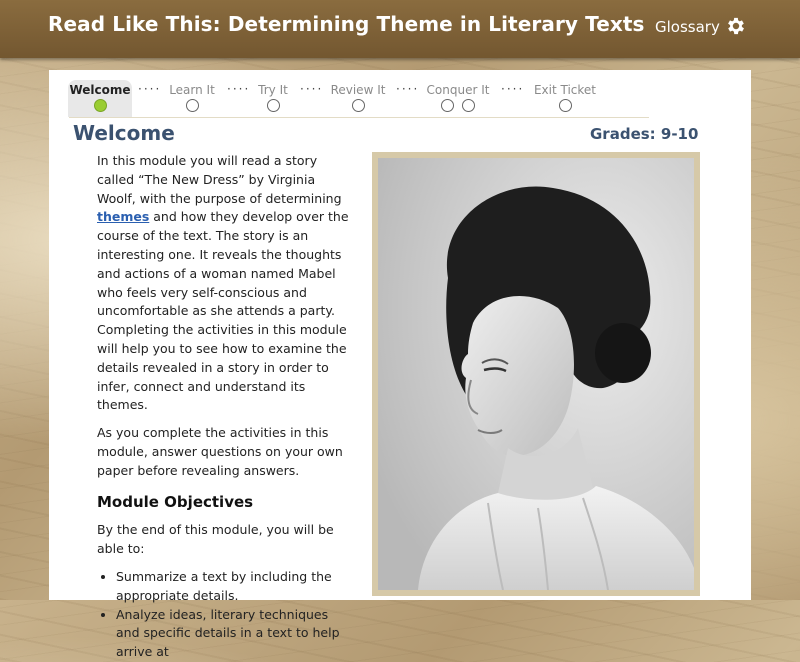 This screenshot has width=800, height=662. I want to click on gear-icon, so click(736, 26).